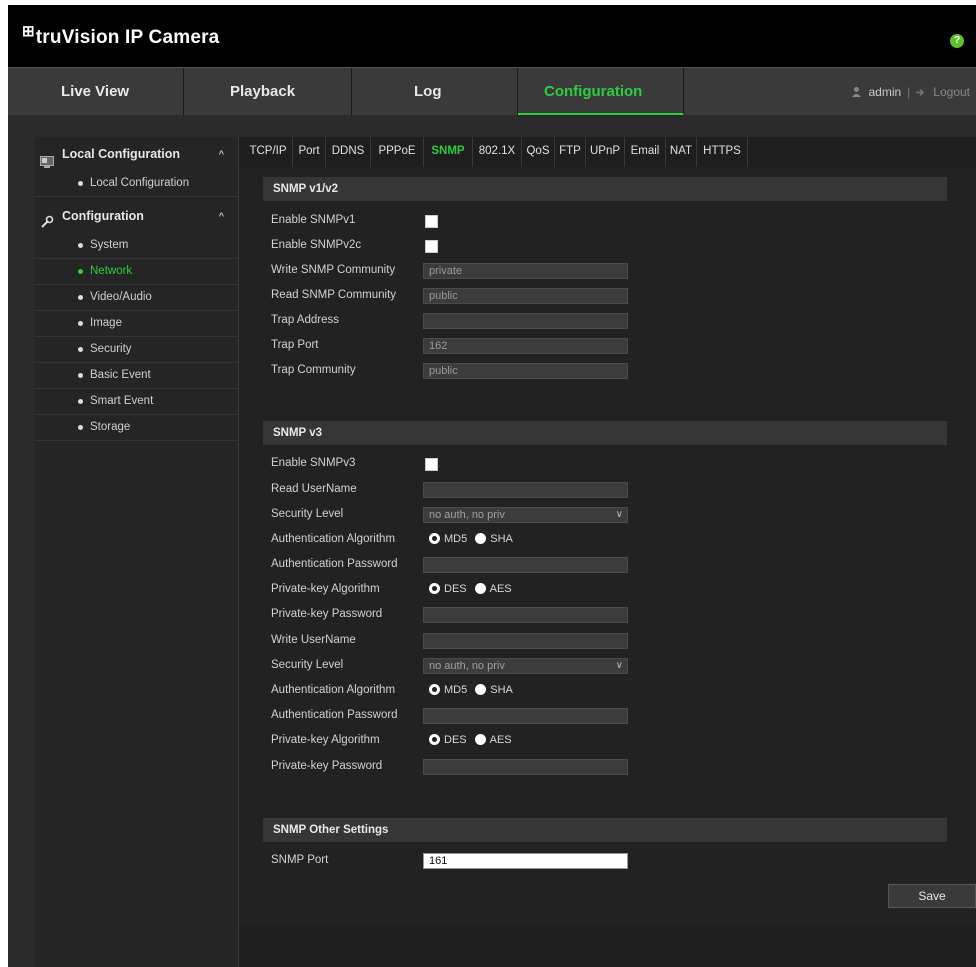 The width and height of the screenshot is (976, 967). I want to click on write-security-level-label: Security Level, so click(307, 665).